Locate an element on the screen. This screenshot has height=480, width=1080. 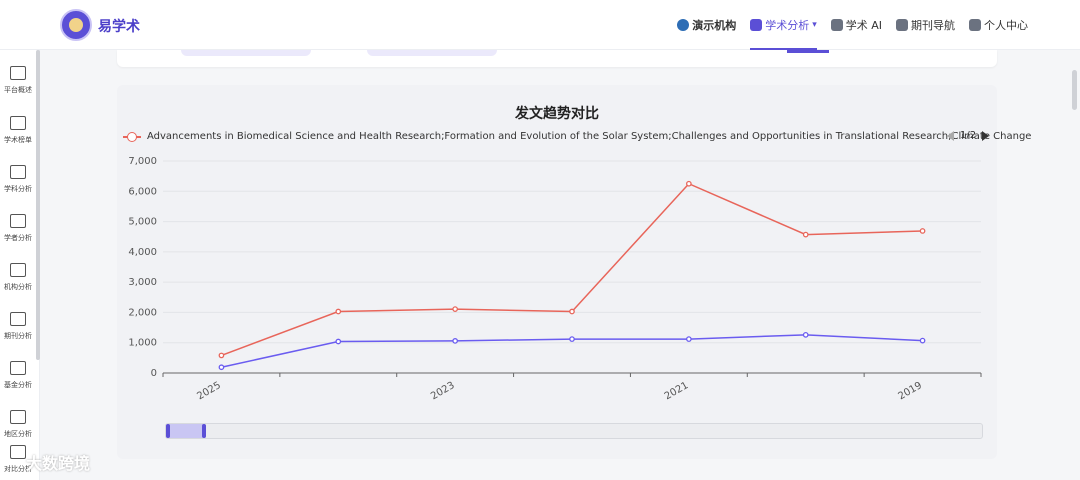
journal-icon is located at coordinates (18, 319).